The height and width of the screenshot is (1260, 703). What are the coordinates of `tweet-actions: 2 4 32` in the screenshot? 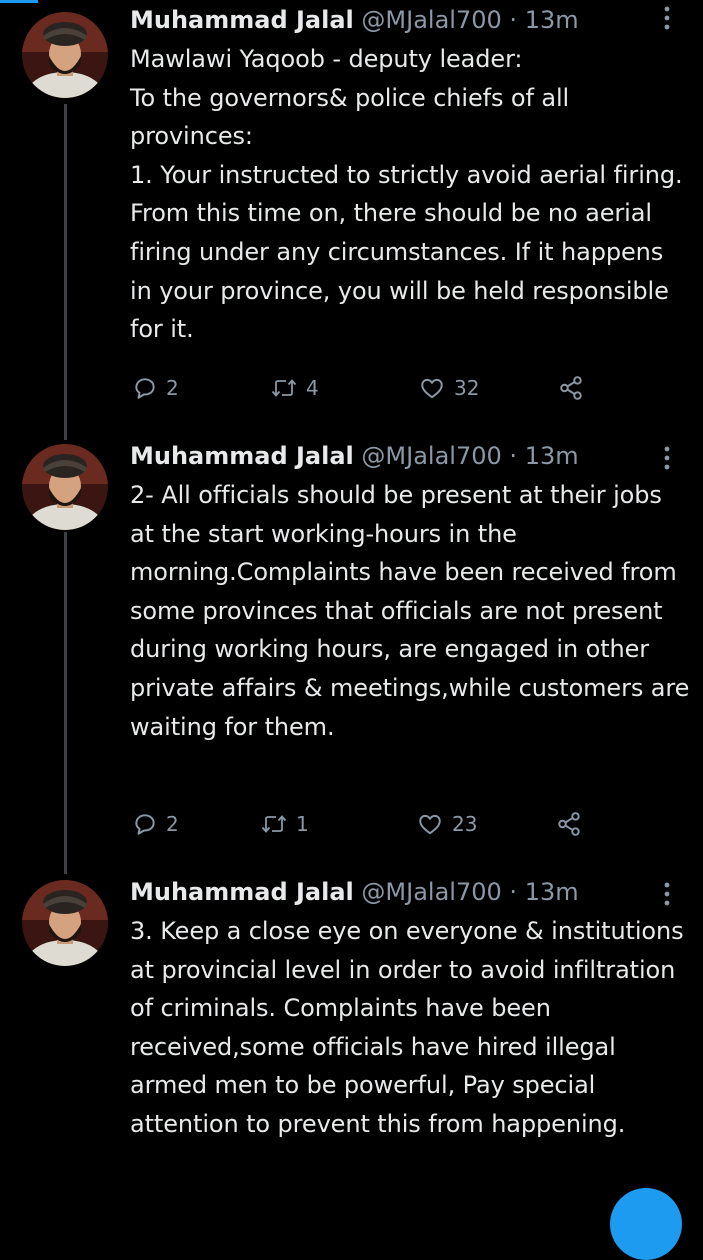 It's located at (370, 388).